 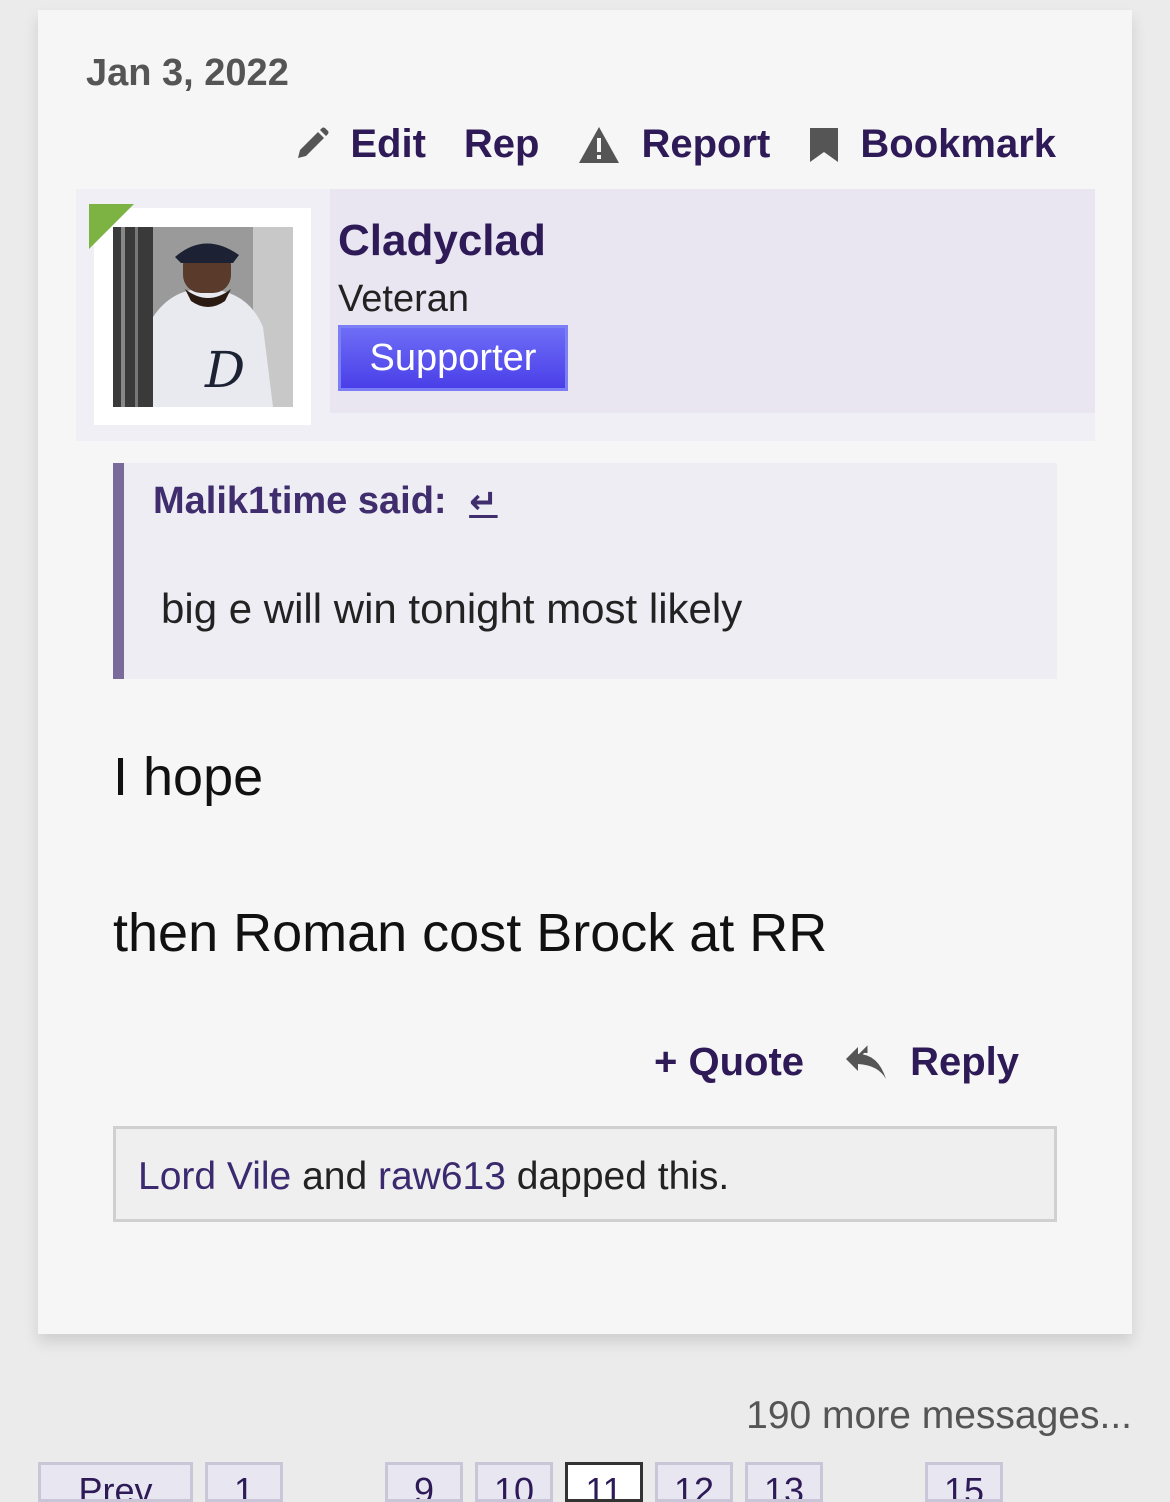 I want to click on avatar: D, so click(x=203, y=317).